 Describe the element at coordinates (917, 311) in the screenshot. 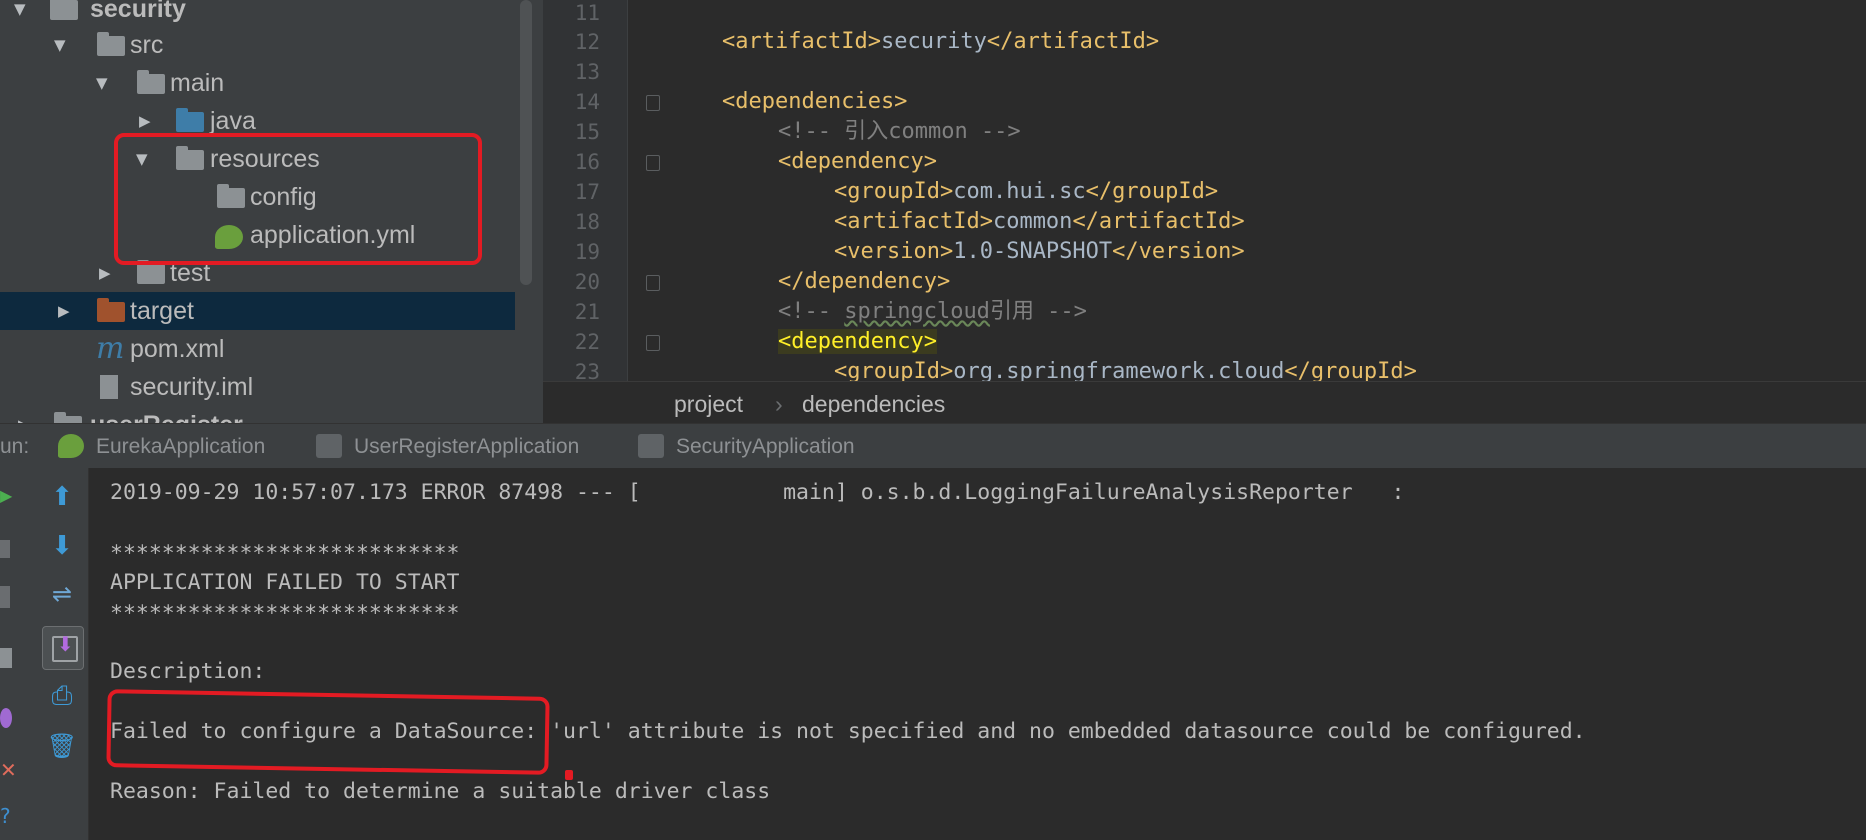

I see `xml-comment: springcloud` at that location.